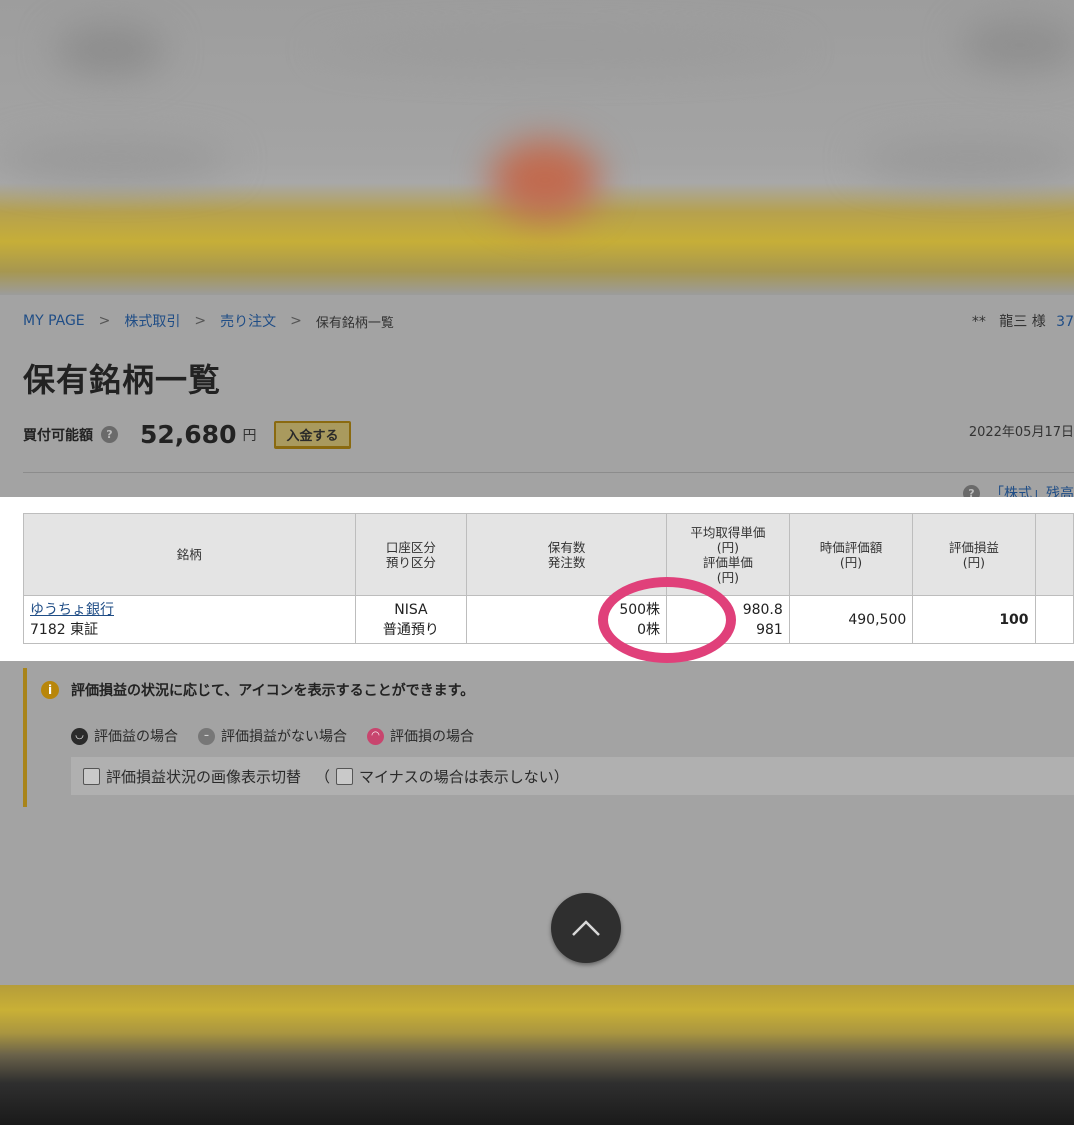  I want to click on scroll-to-top-button, so click(586, 928).